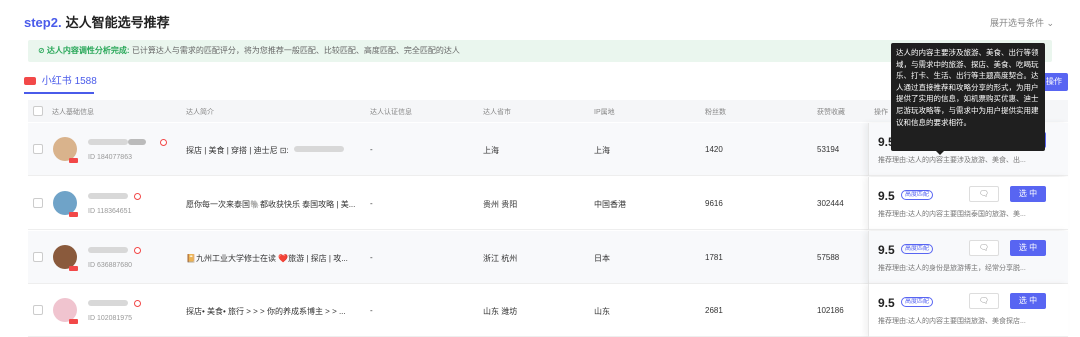  I want to click on column-header: 达人认证信息, so click(391, 112).